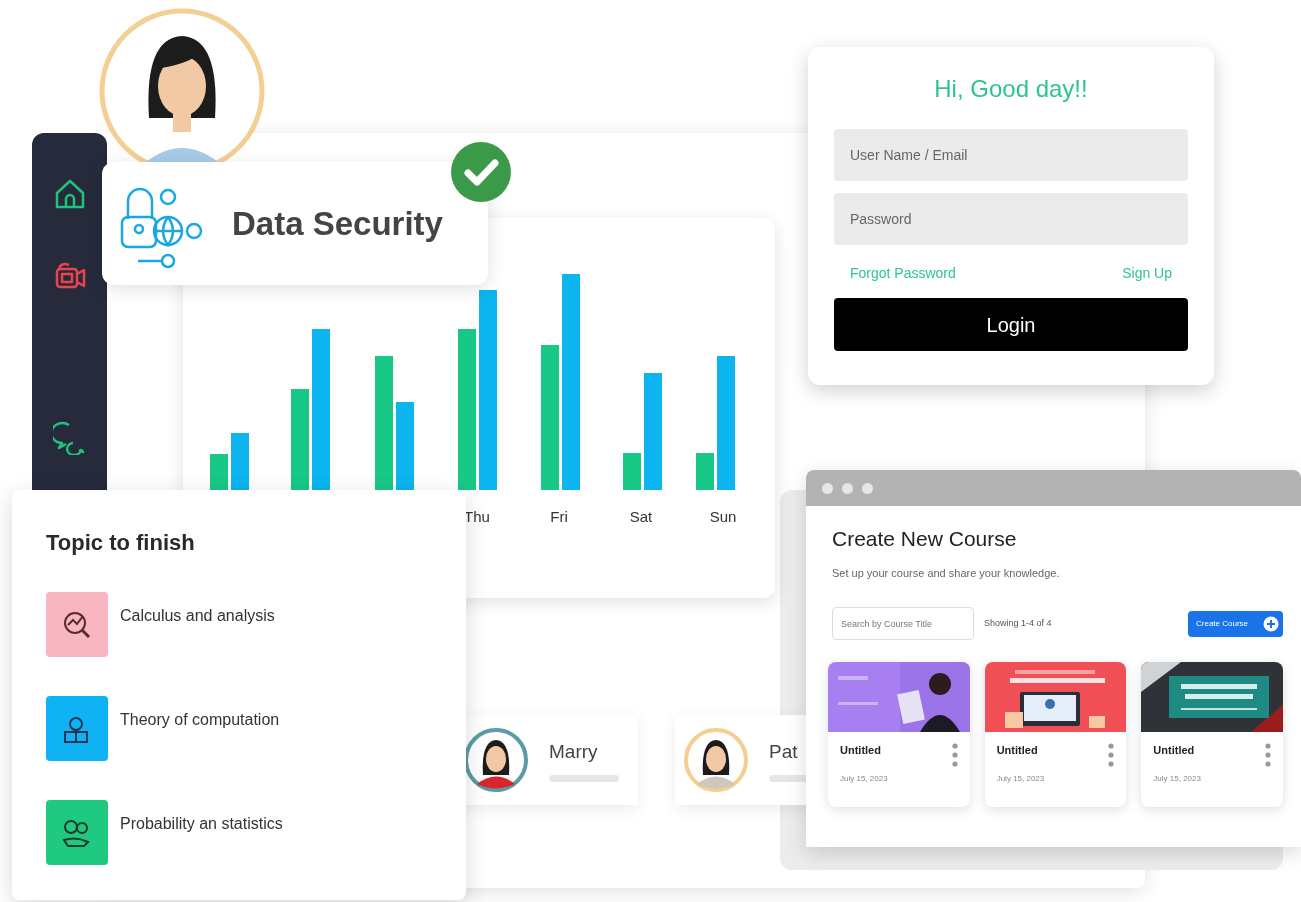 This screenshot has height=902, width=1301. Describe the element at coordinates (784, 752) in the screenshot. I see `person-name: Pat` at that location.